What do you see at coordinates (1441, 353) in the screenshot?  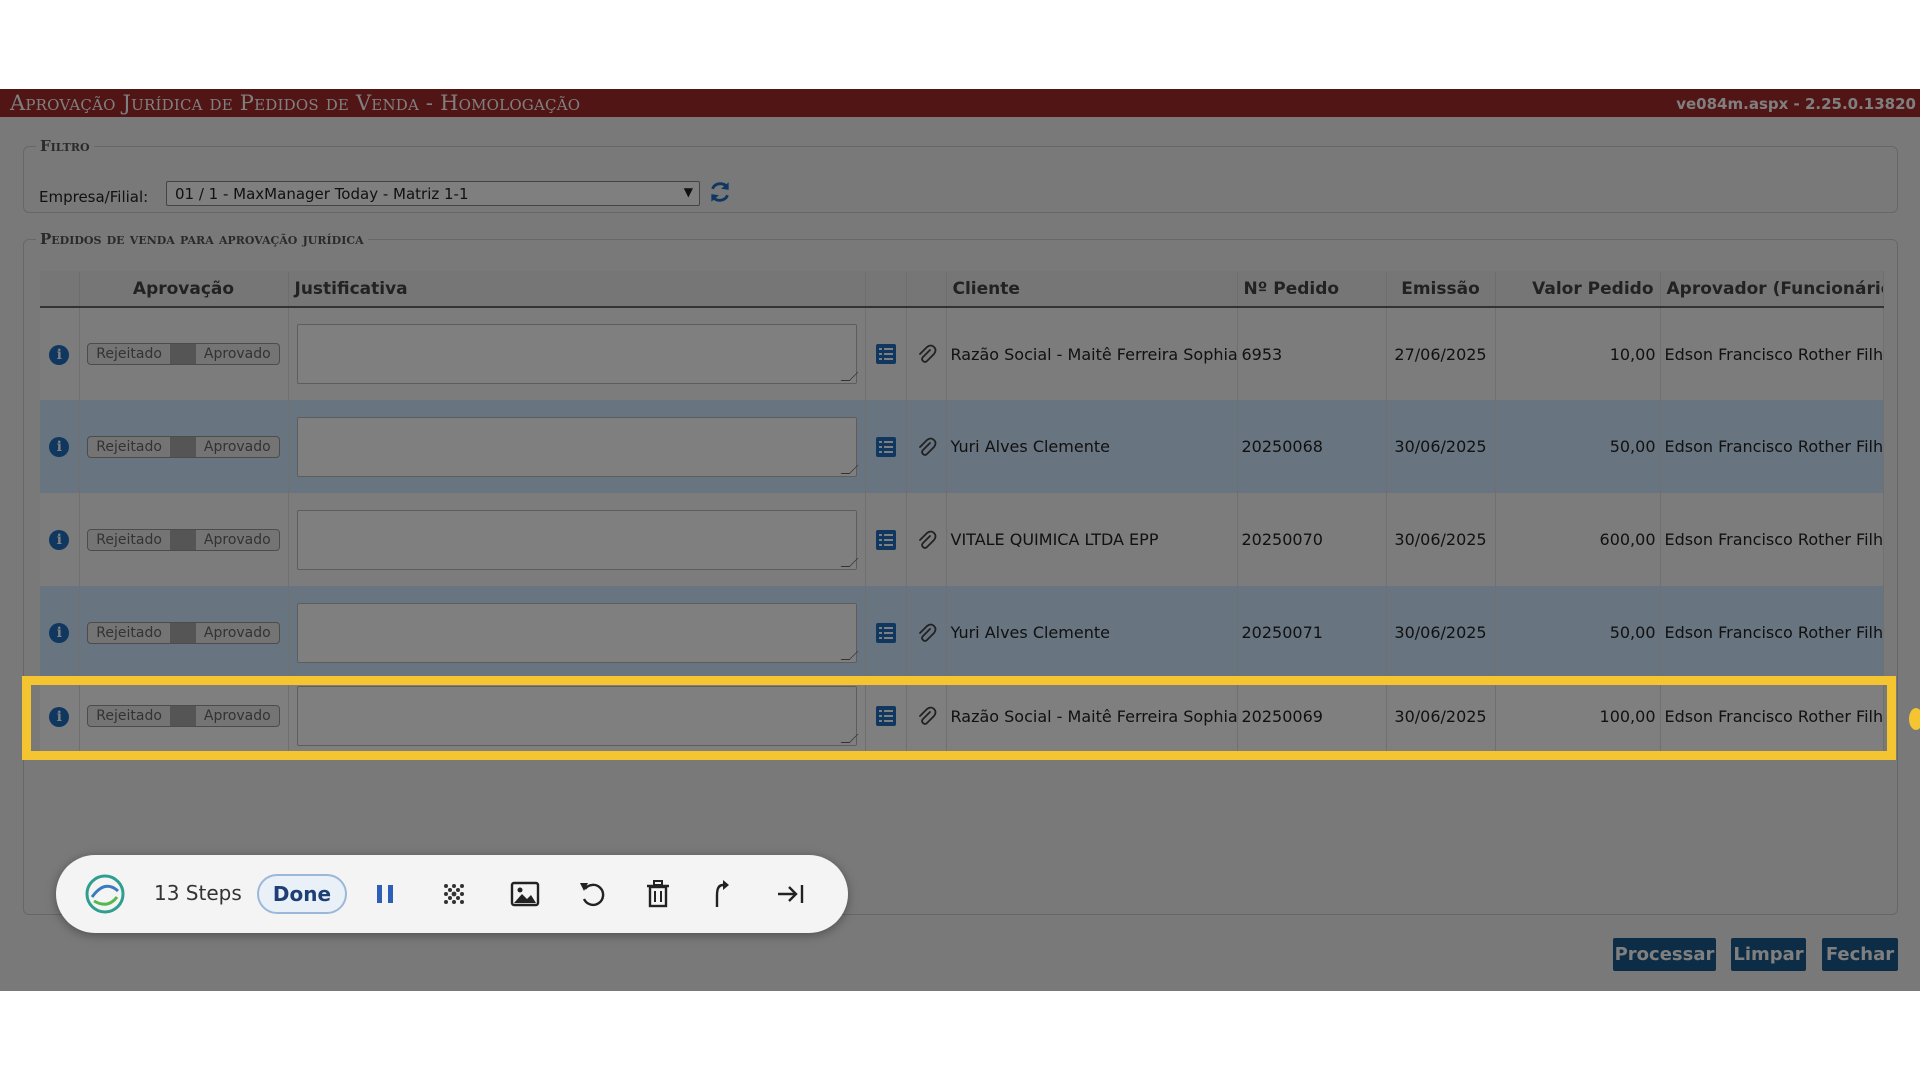 I see `emissao-cell: 27/06/2025` at bounding box center [1441, 353].